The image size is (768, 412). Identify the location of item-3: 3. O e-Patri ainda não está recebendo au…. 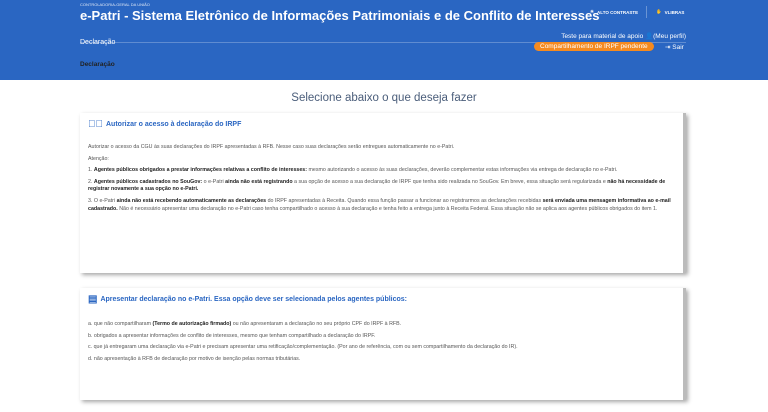
(379, 204).